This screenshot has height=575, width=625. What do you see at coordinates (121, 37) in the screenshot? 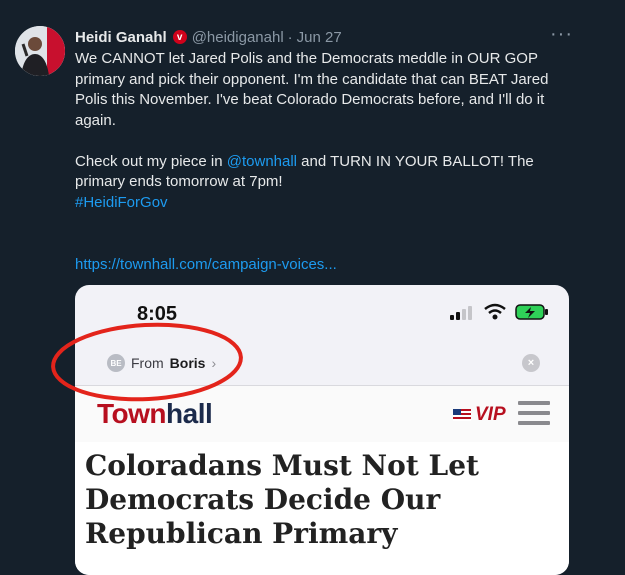
I see `author-name: Heidi Ganahl` at bounding box center [121, 37].